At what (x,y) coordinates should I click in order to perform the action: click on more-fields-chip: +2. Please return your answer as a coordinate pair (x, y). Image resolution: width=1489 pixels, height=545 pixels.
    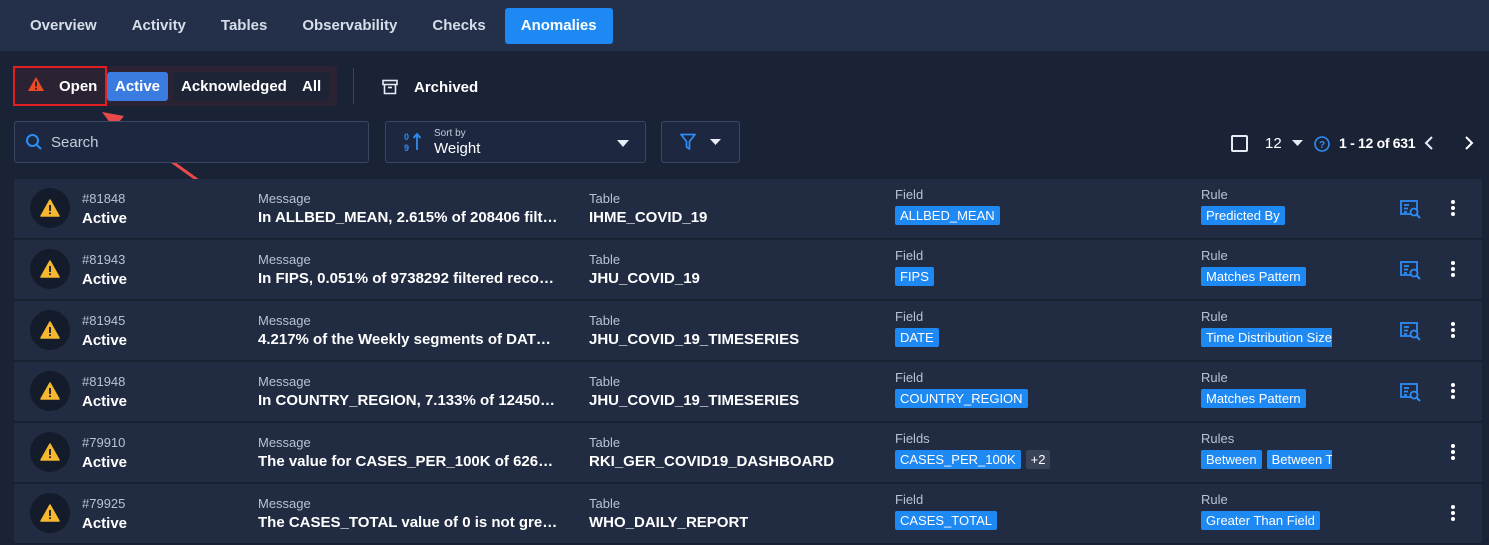
    Looking at the image, I should click on (1038, 459).